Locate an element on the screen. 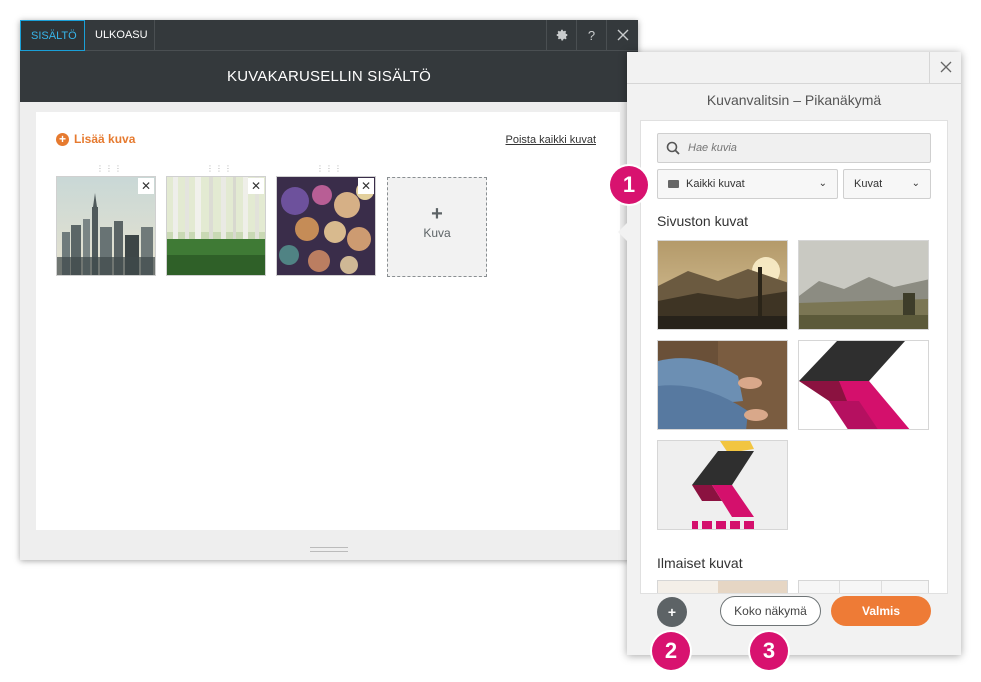 This screenshot has height=682, width=981. folder-icon is located at coordinates (673, 184).